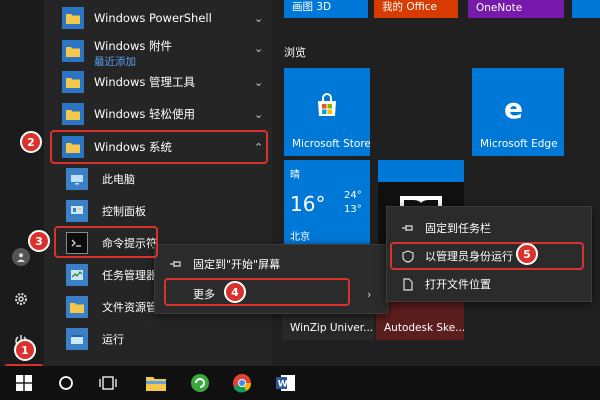 The image size is (600, 400). I want to click on step-badge-1: 1, so click(25, 350).